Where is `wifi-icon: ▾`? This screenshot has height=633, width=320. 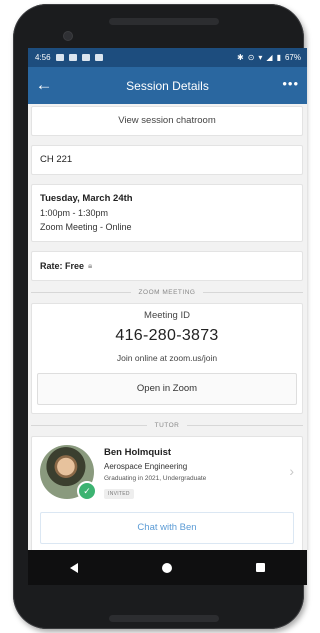
wifi-icon: ▾ is located at coordinates (260, 57).